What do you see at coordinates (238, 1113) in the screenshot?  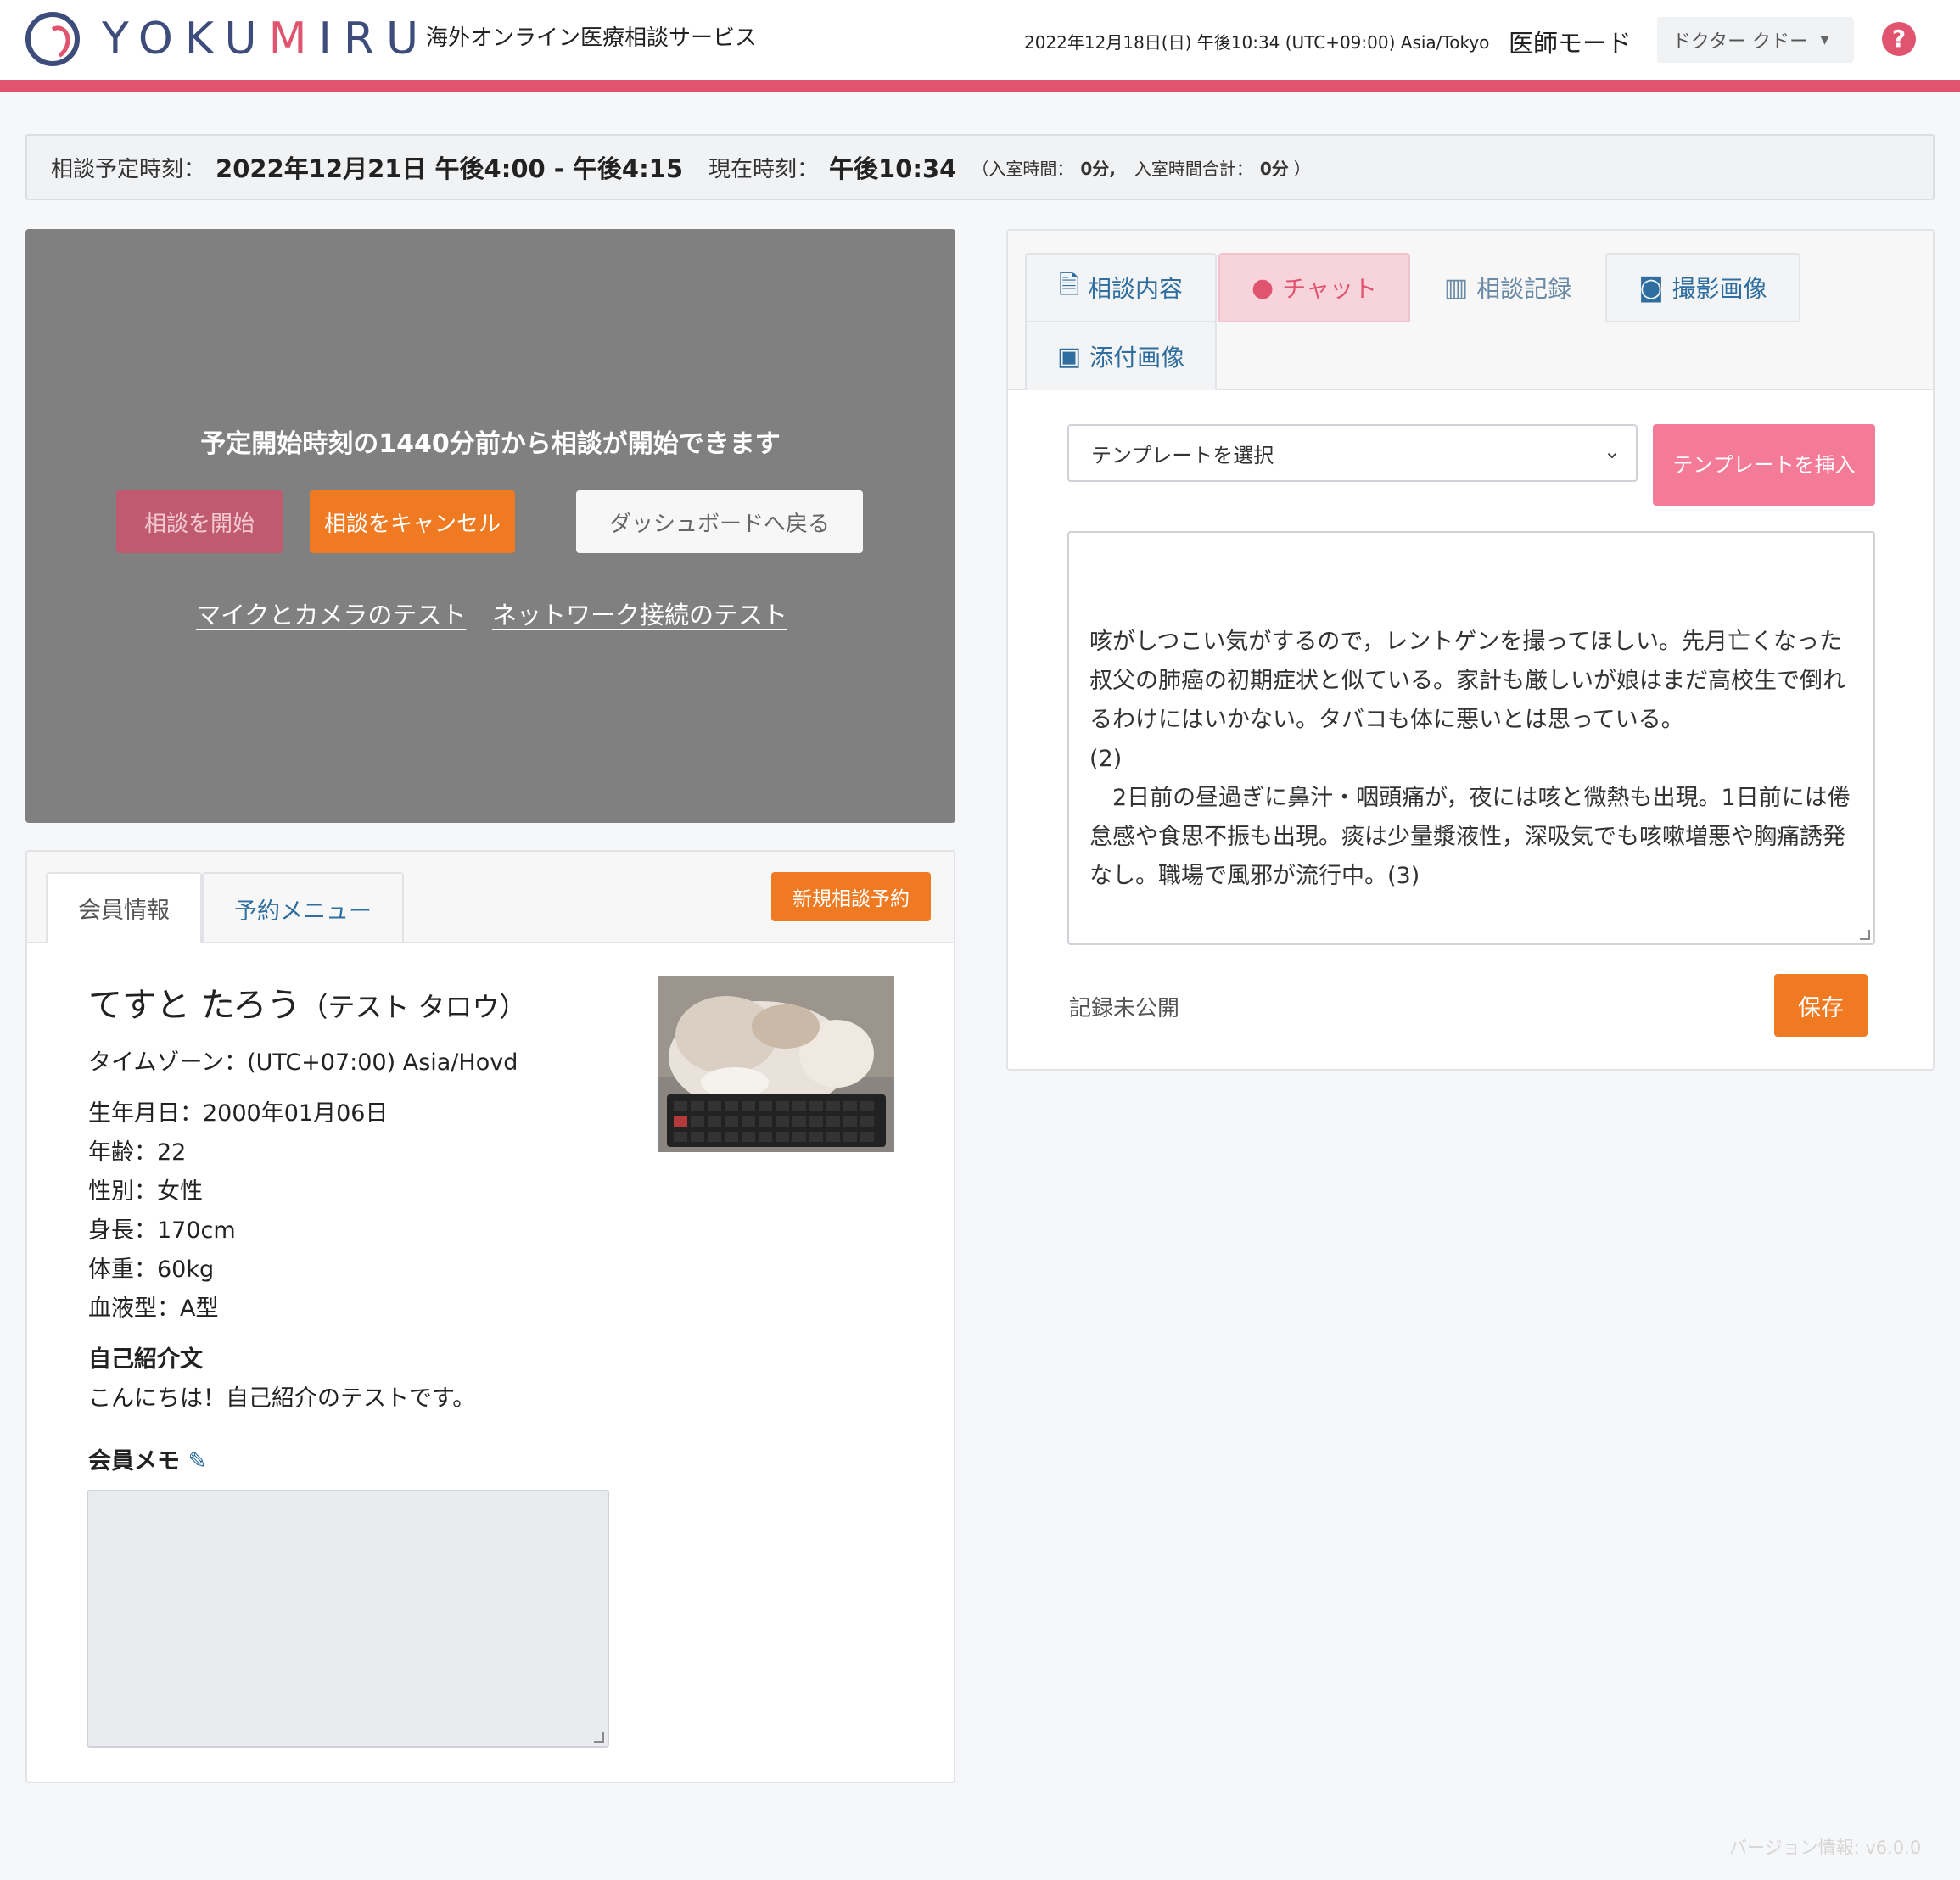 I see `member-birthday: 生年月日：2000年01月06日` at bounding box center [238, 1113].